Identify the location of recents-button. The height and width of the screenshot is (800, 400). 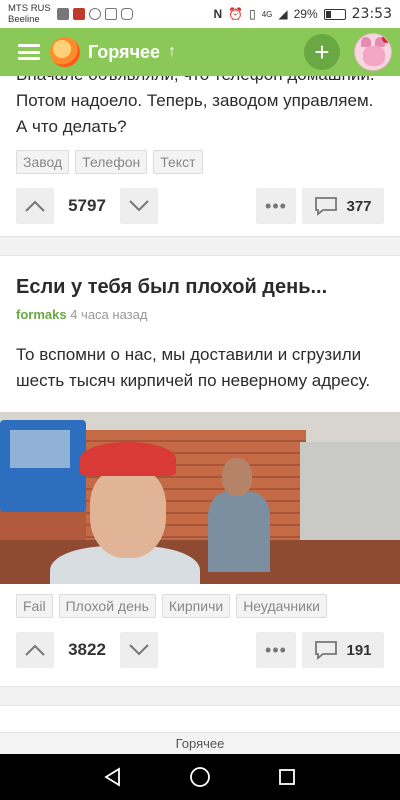
(287, 777).